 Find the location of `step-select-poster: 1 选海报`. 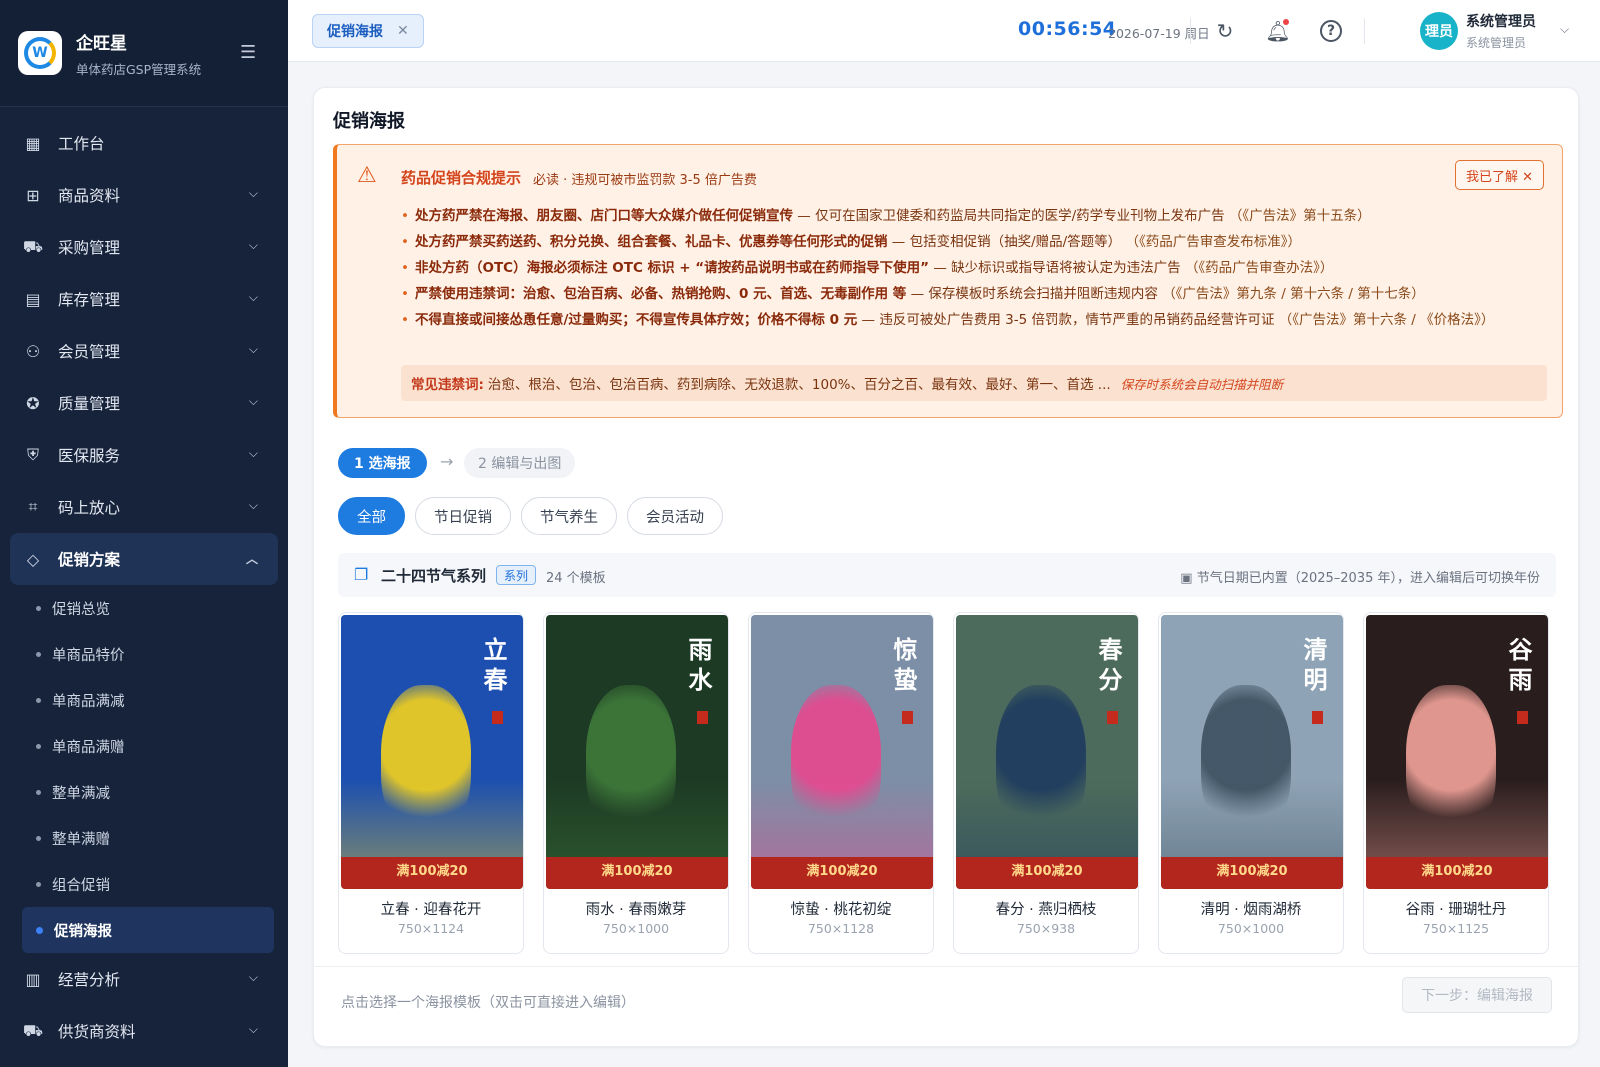

step-select-poster: 1 选海报 is located at coordinates (382, 463).